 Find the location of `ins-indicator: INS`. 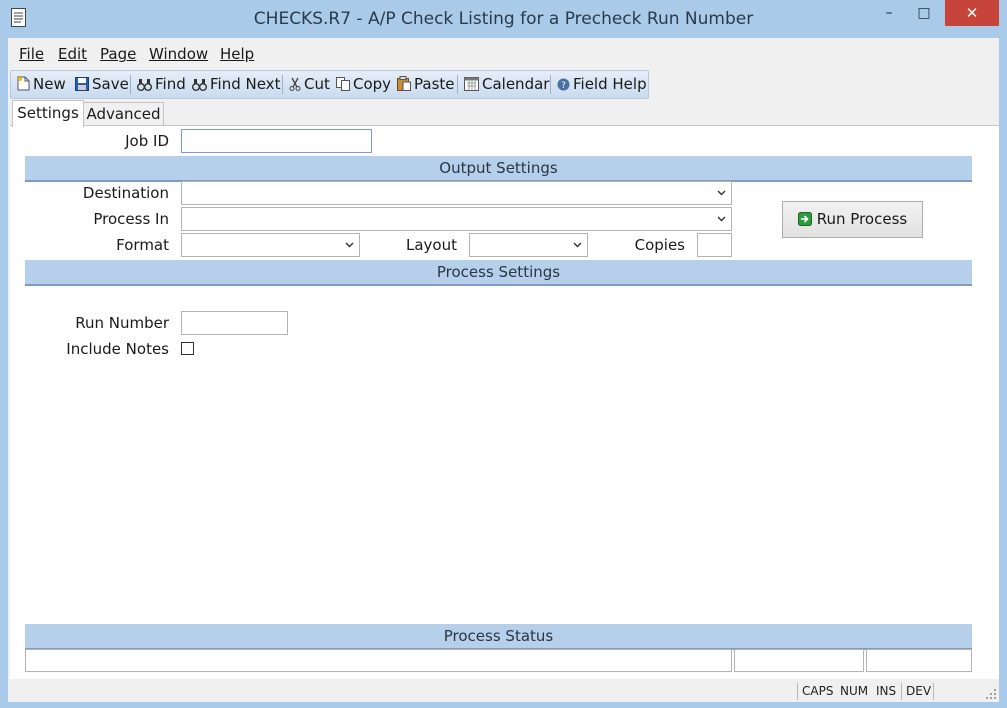

ins-indicator: INS is located at coordinates (886, 691).